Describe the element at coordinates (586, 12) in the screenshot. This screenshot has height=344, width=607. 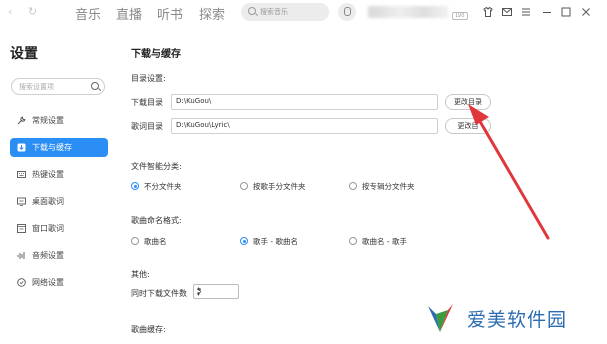
I see `close-icon` at that location.